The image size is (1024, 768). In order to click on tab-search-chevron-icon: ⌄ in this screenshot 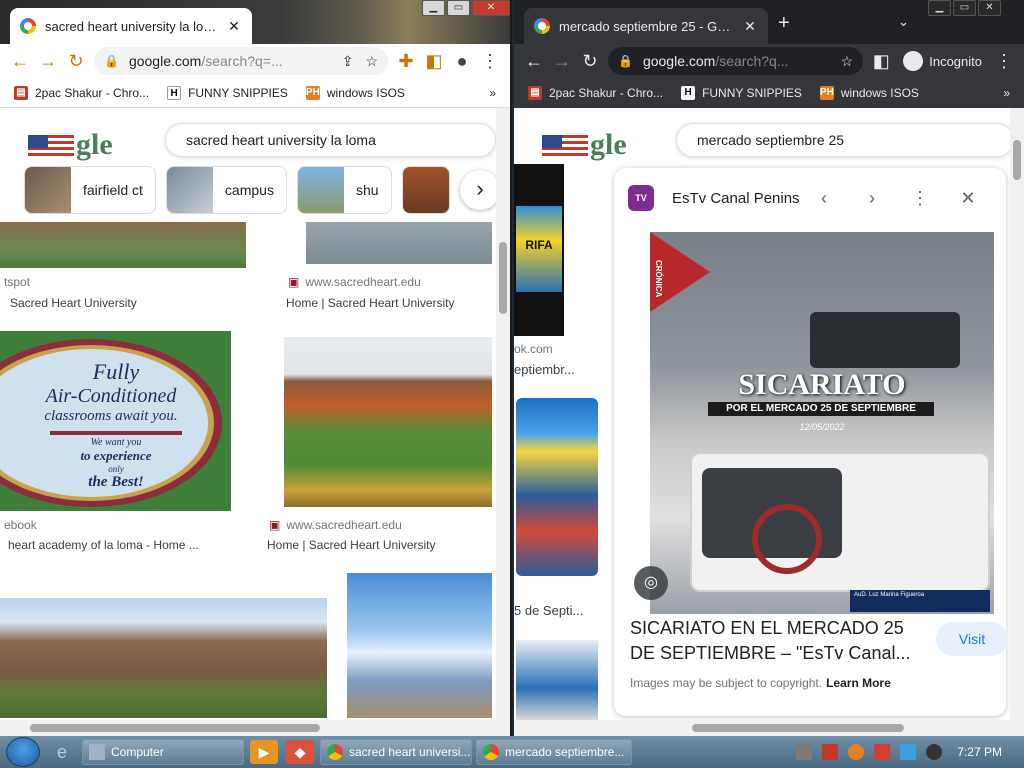, I will do `click(903, 22)`.